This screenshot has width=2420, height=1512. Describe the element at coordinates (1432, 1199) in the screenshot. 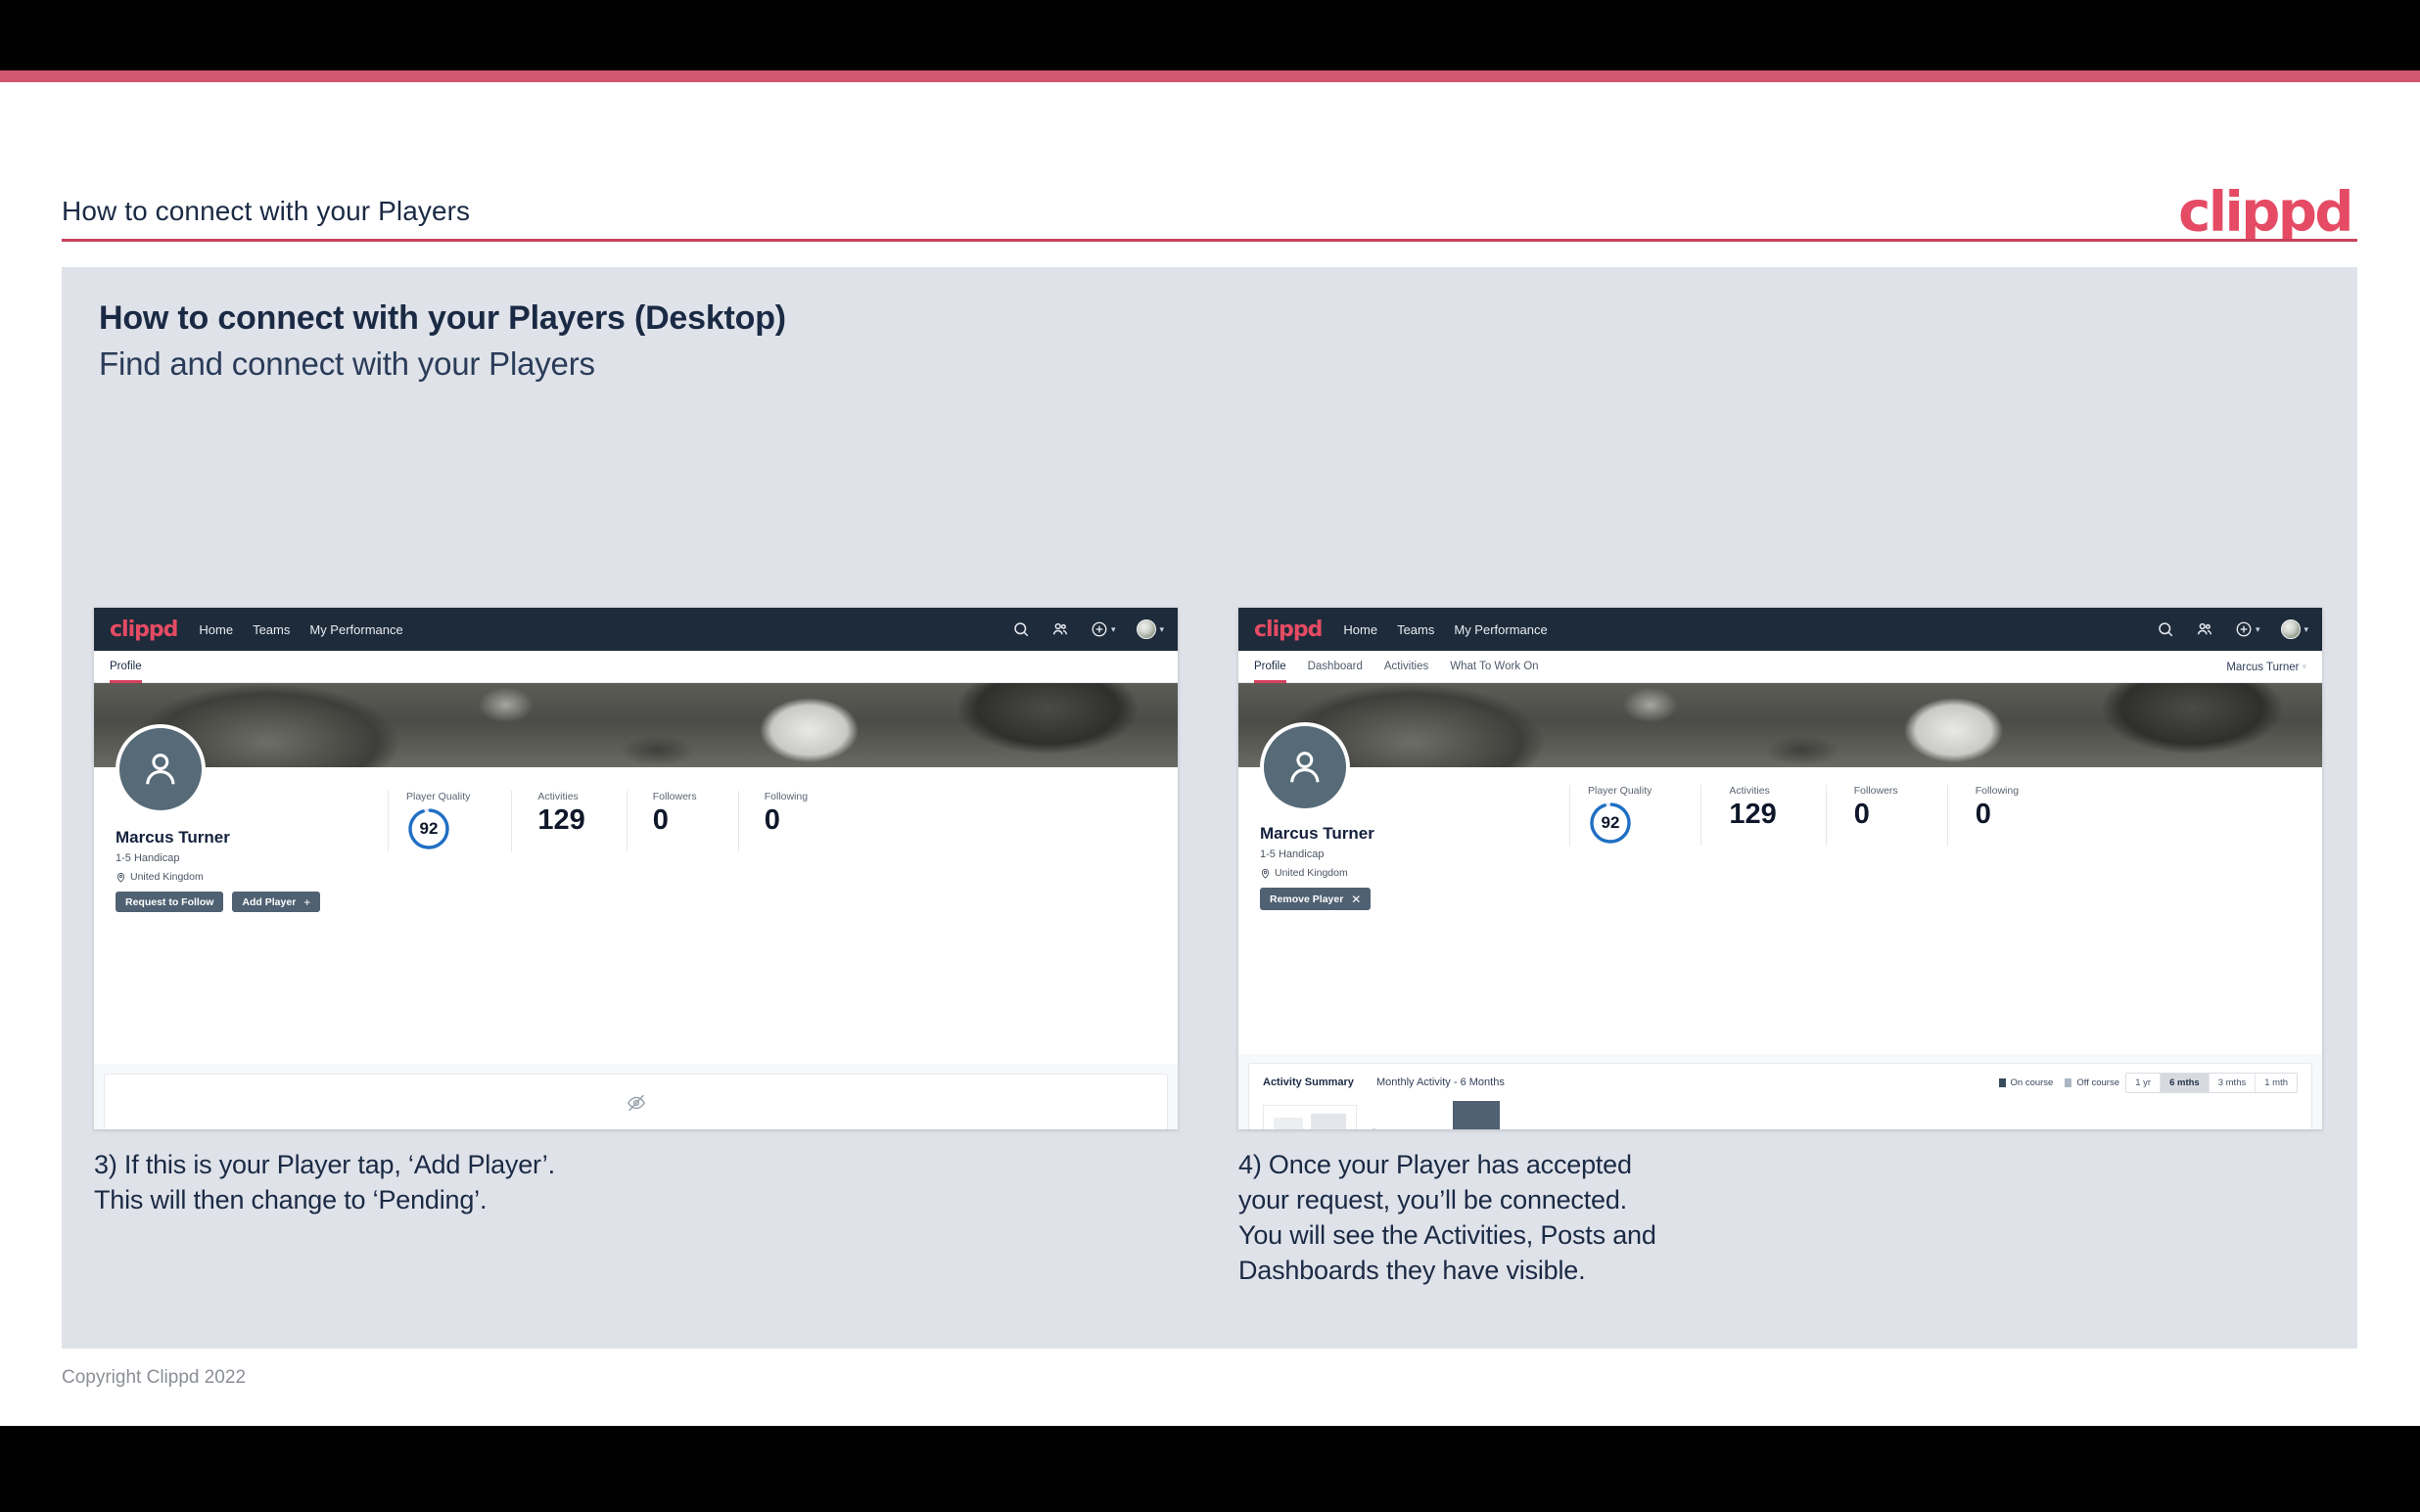

I see `caption-right-line2: your request, you’ll be connected.` at that location.